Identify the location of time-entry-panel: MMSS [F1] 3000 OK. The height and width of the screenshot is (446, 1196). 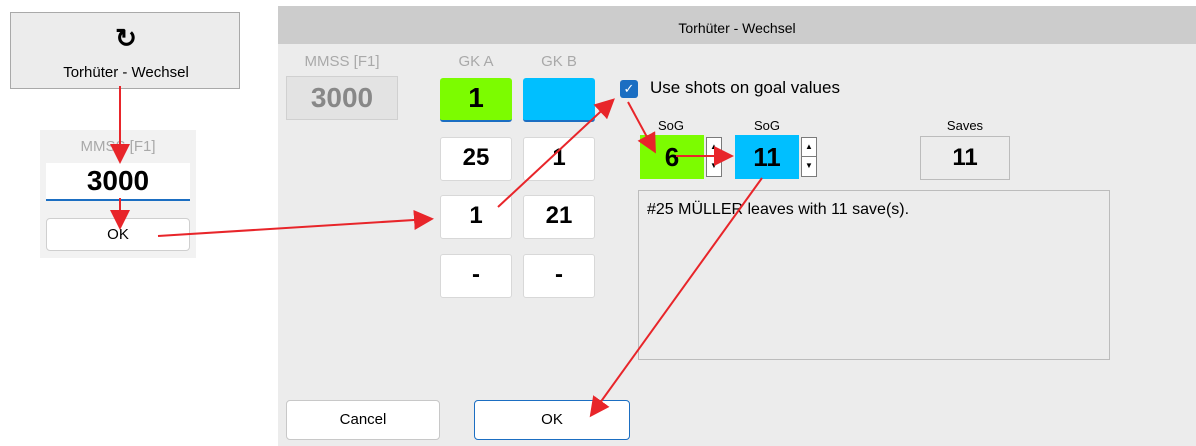
(118, 194).